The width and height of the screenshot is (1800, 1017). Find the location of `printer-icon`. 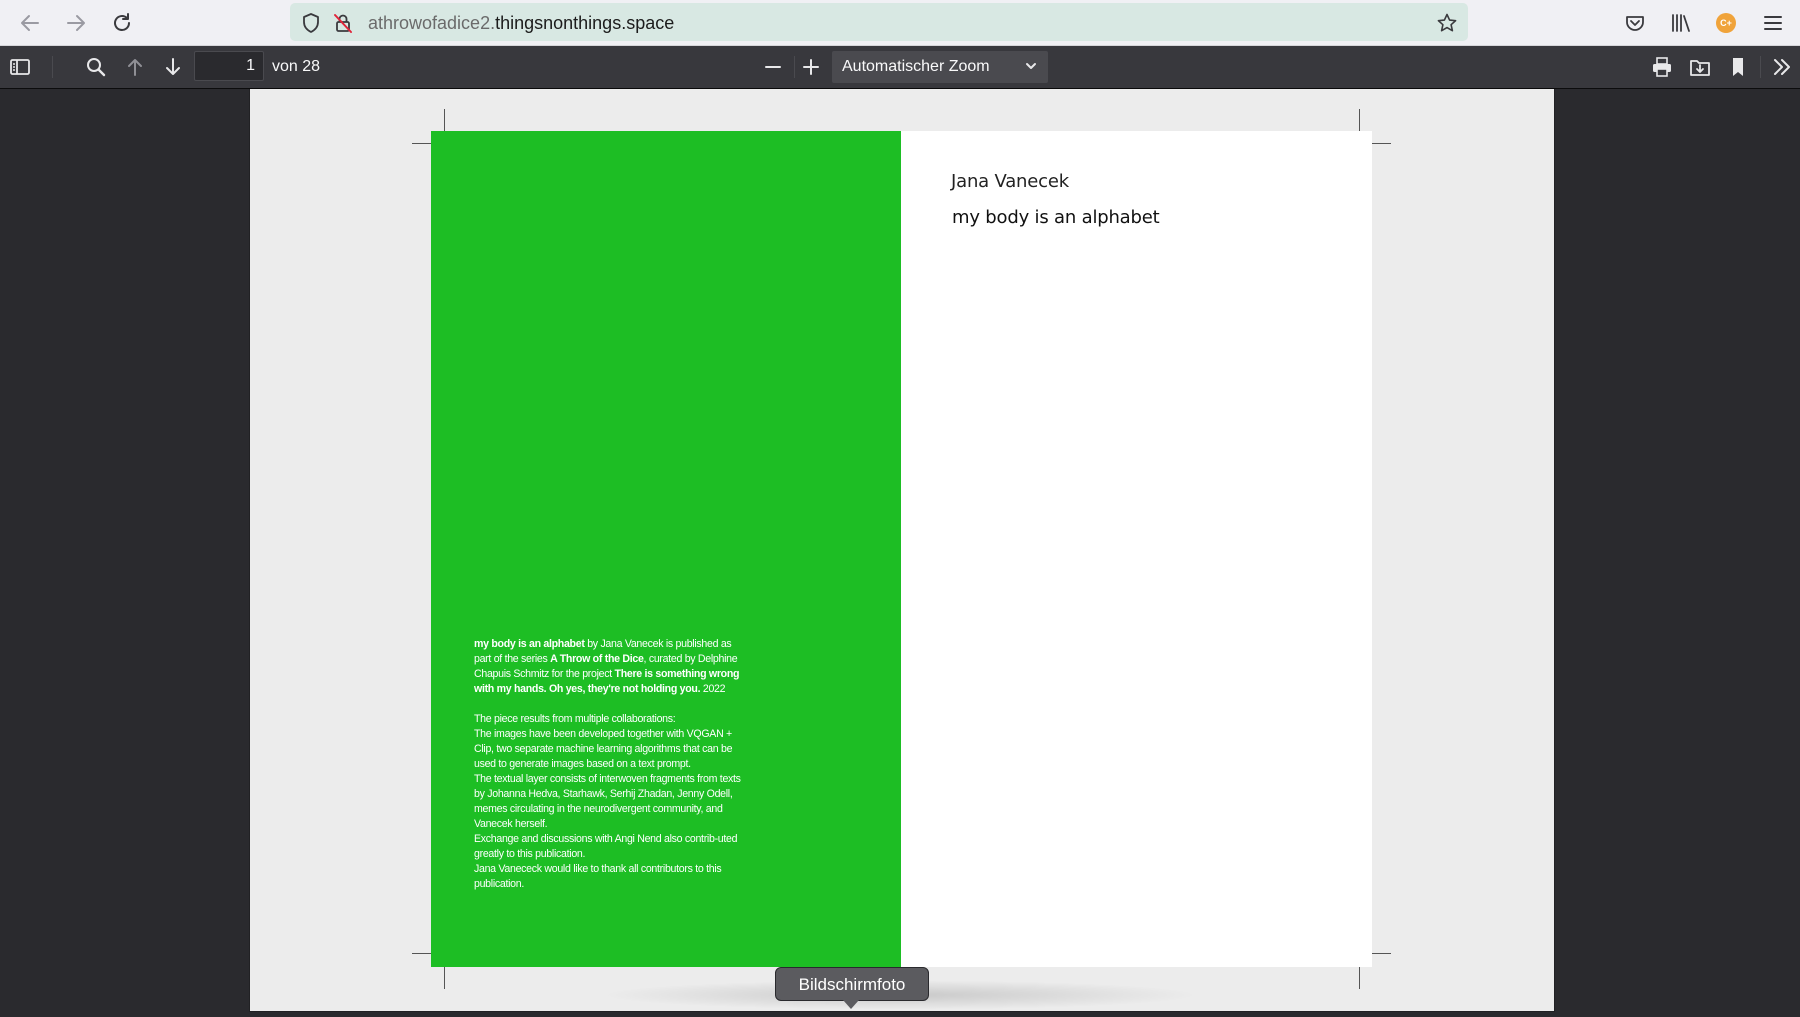

printer-icon is located at coordinates (1662, 67).